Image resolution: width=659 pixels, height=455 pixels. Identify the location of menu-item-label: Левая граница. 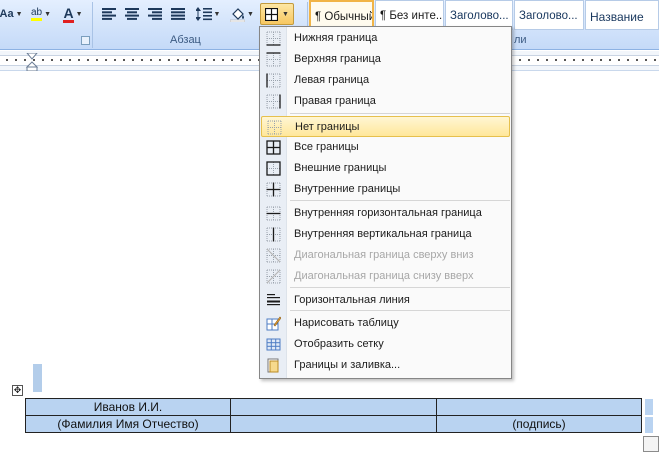
(332, 80).